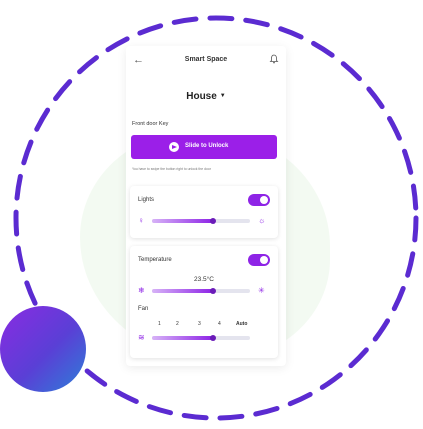 Image resolution: width=423 pixels, height=429 pixels. I want to click on wind-icon: ≋, so click(141, 337).